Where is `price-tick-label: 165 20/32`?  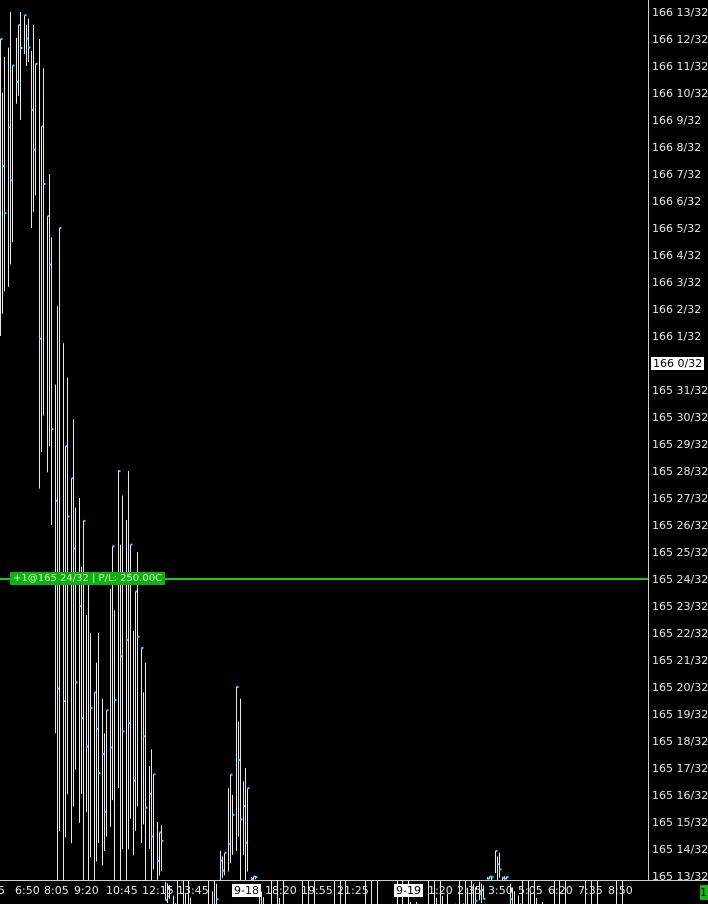
price-tick-label: 165 20/32 is located at coordinates (680, 687).